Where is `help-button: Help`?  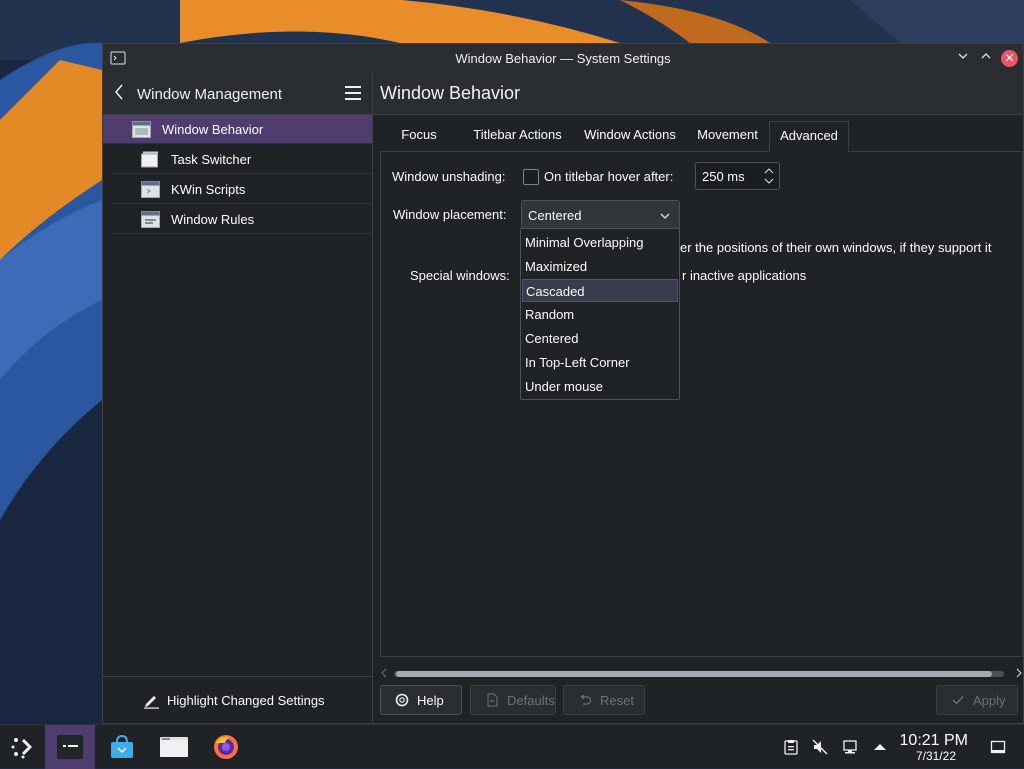
help-button: Help is located at coordinates (421, 700).